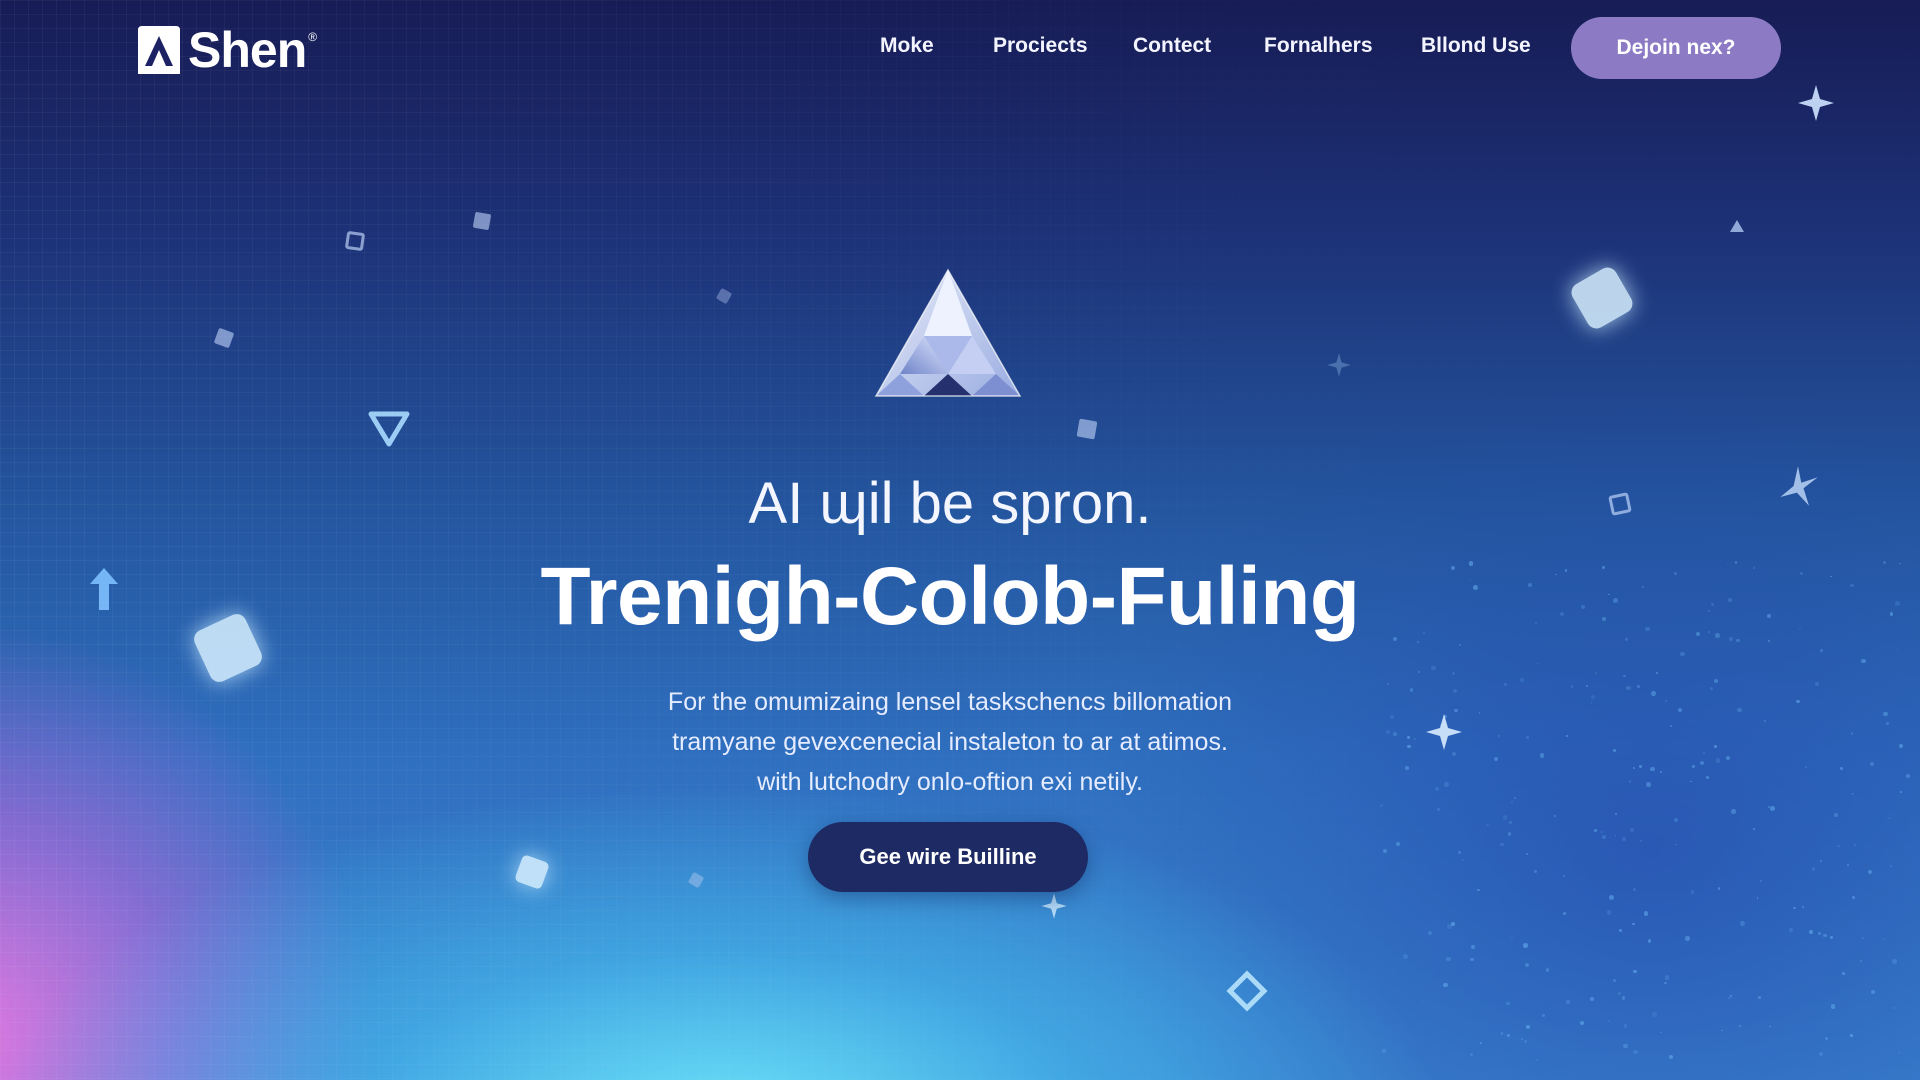 Image resolution: width=1920 pixels, height=1080 pixels. I want to click on crystal-pyramid-icon, so click(948, 332).